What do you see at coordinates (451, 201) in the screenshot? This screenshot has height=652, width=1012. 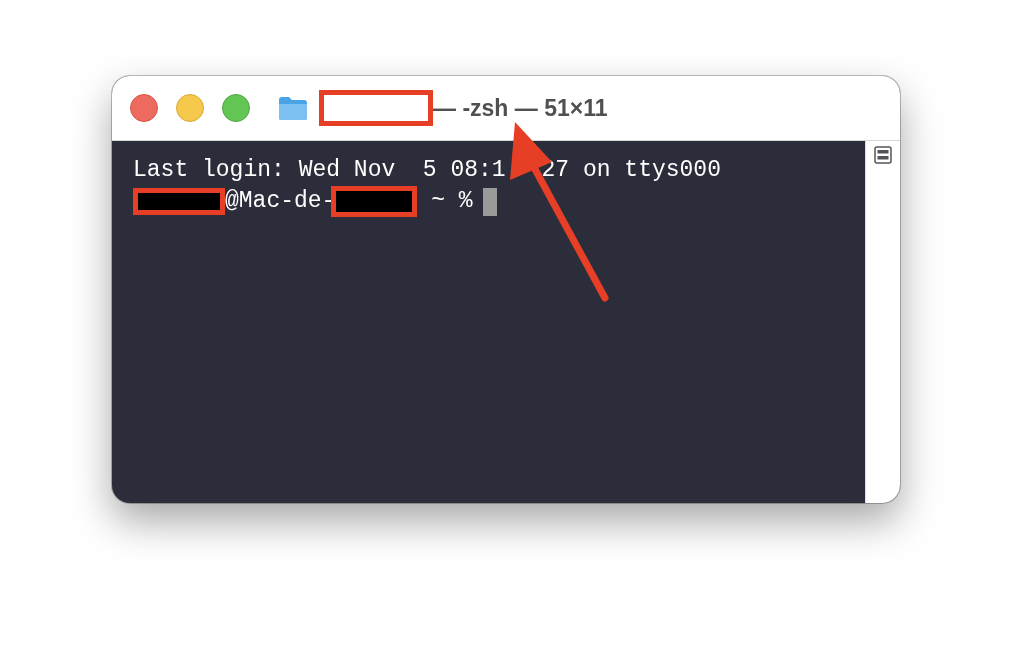 I see `terminal-text: ~ %` at bounding box center [451, 201].